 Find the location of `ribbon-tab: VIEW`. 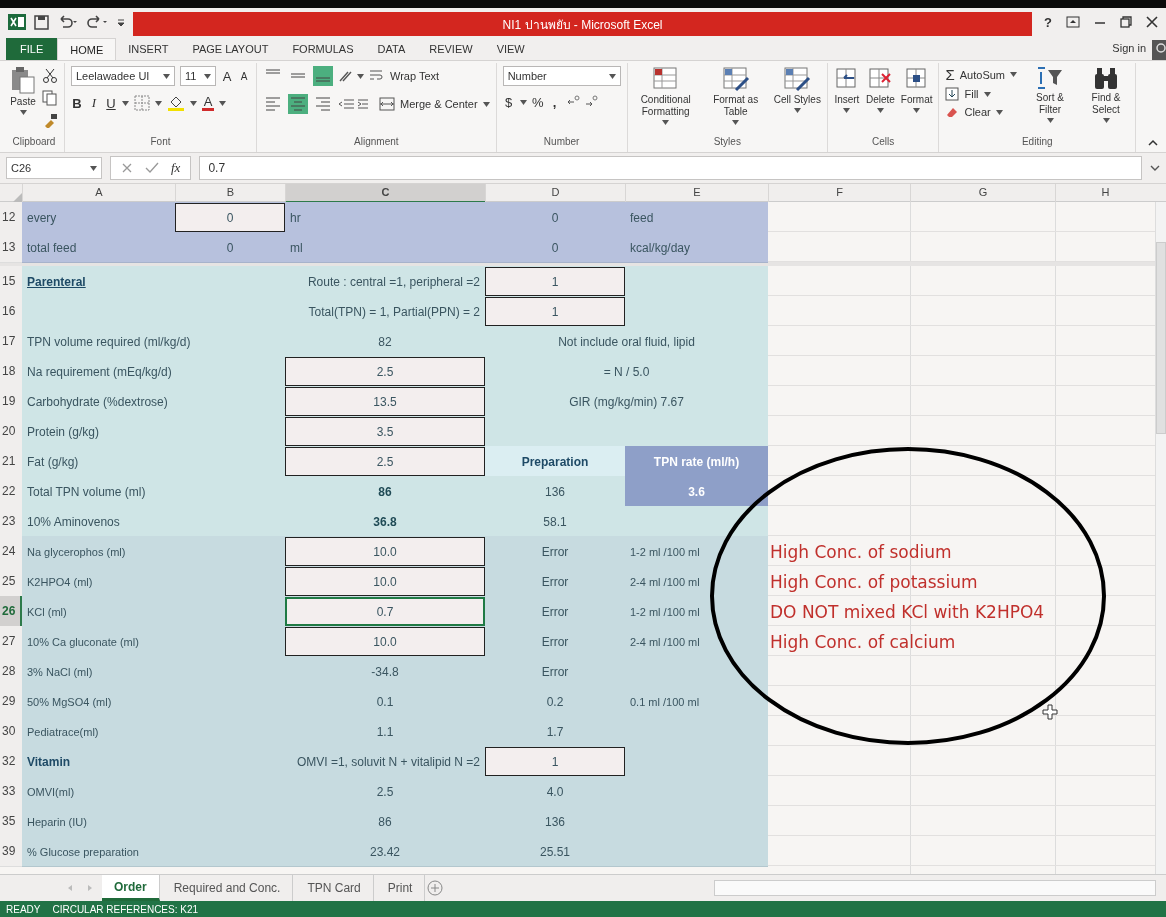

ribbon-tab: VIEW is located at coordinates (510, 49).